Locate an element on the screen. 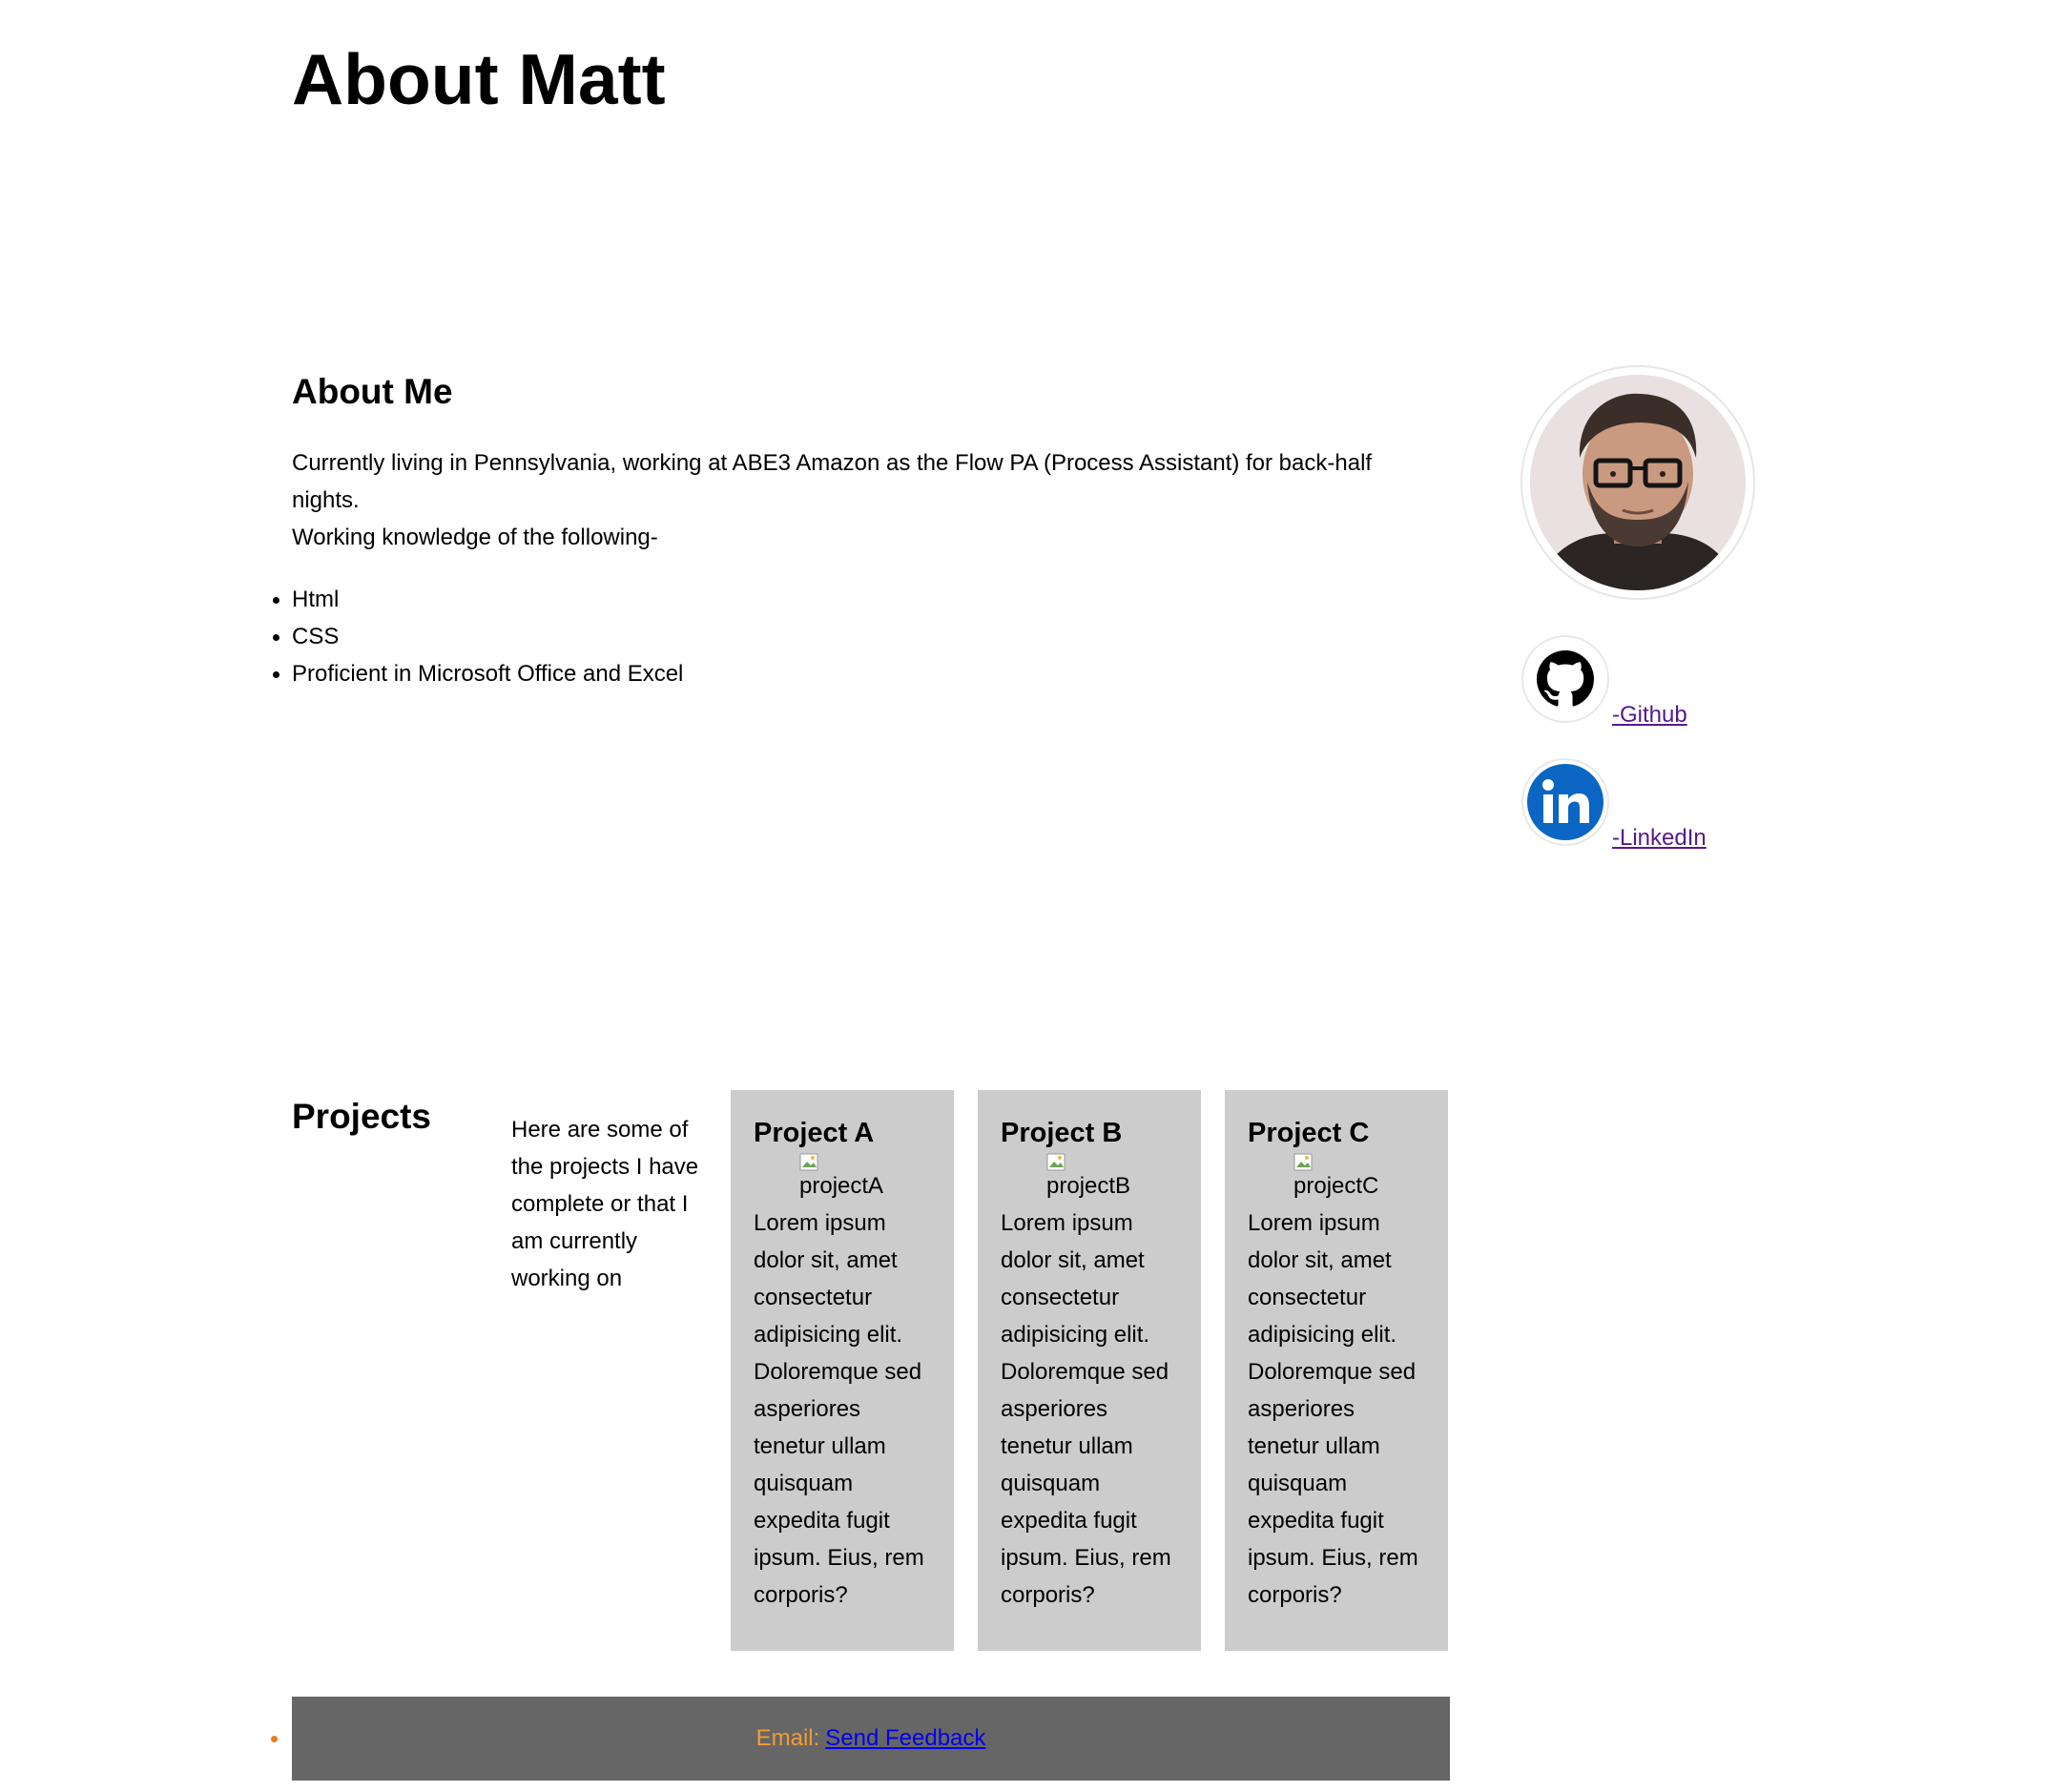 The height and width of the screenshot is (1792, 2069). github-link: -Github is located at coordinates (1650, 715).